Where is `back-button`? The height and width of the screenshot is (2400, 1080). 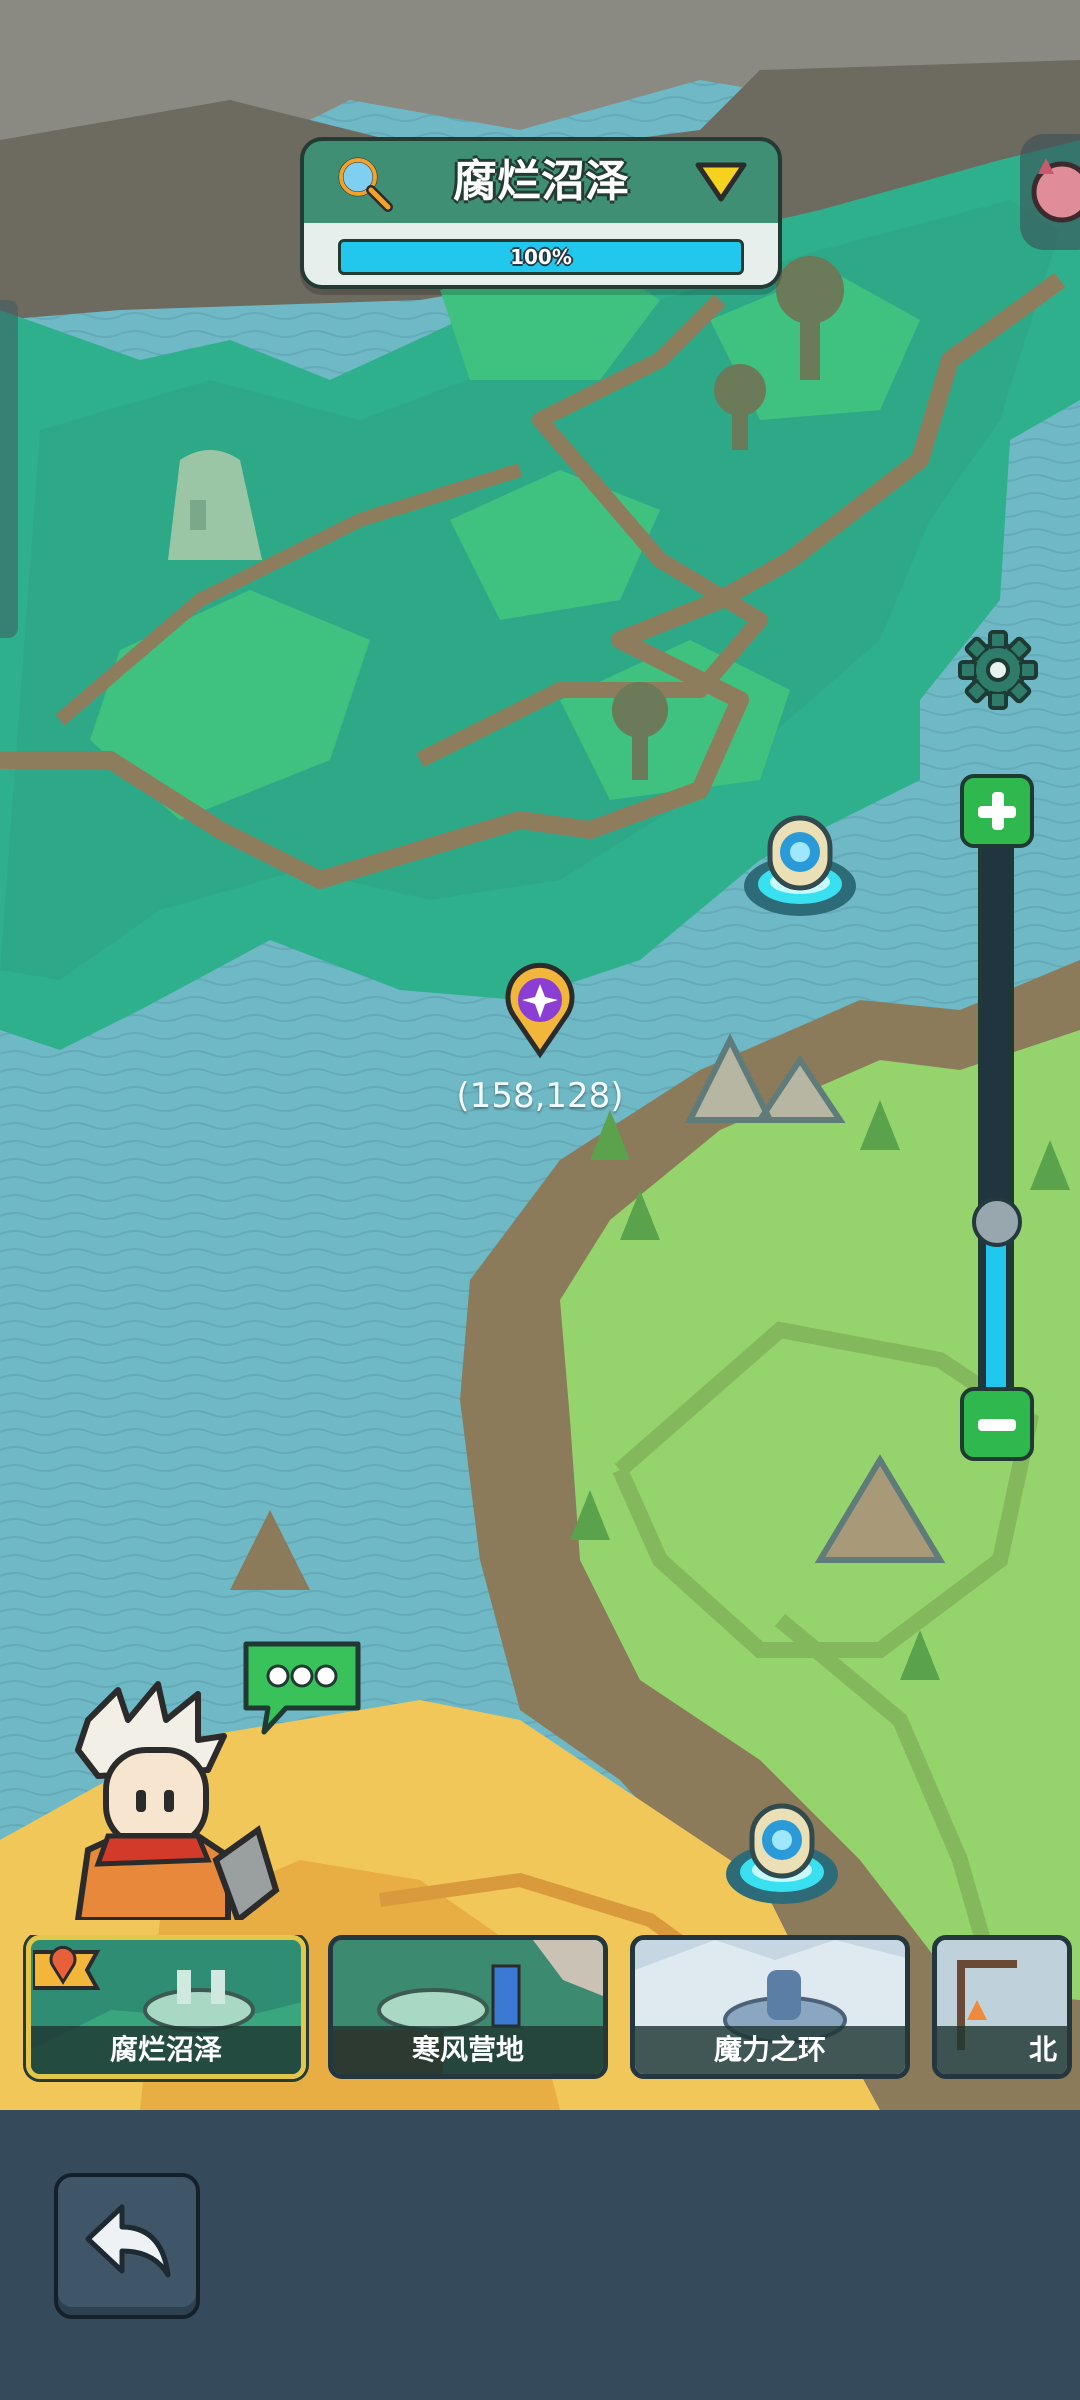
back-button is located at coordinates (127, 2246).